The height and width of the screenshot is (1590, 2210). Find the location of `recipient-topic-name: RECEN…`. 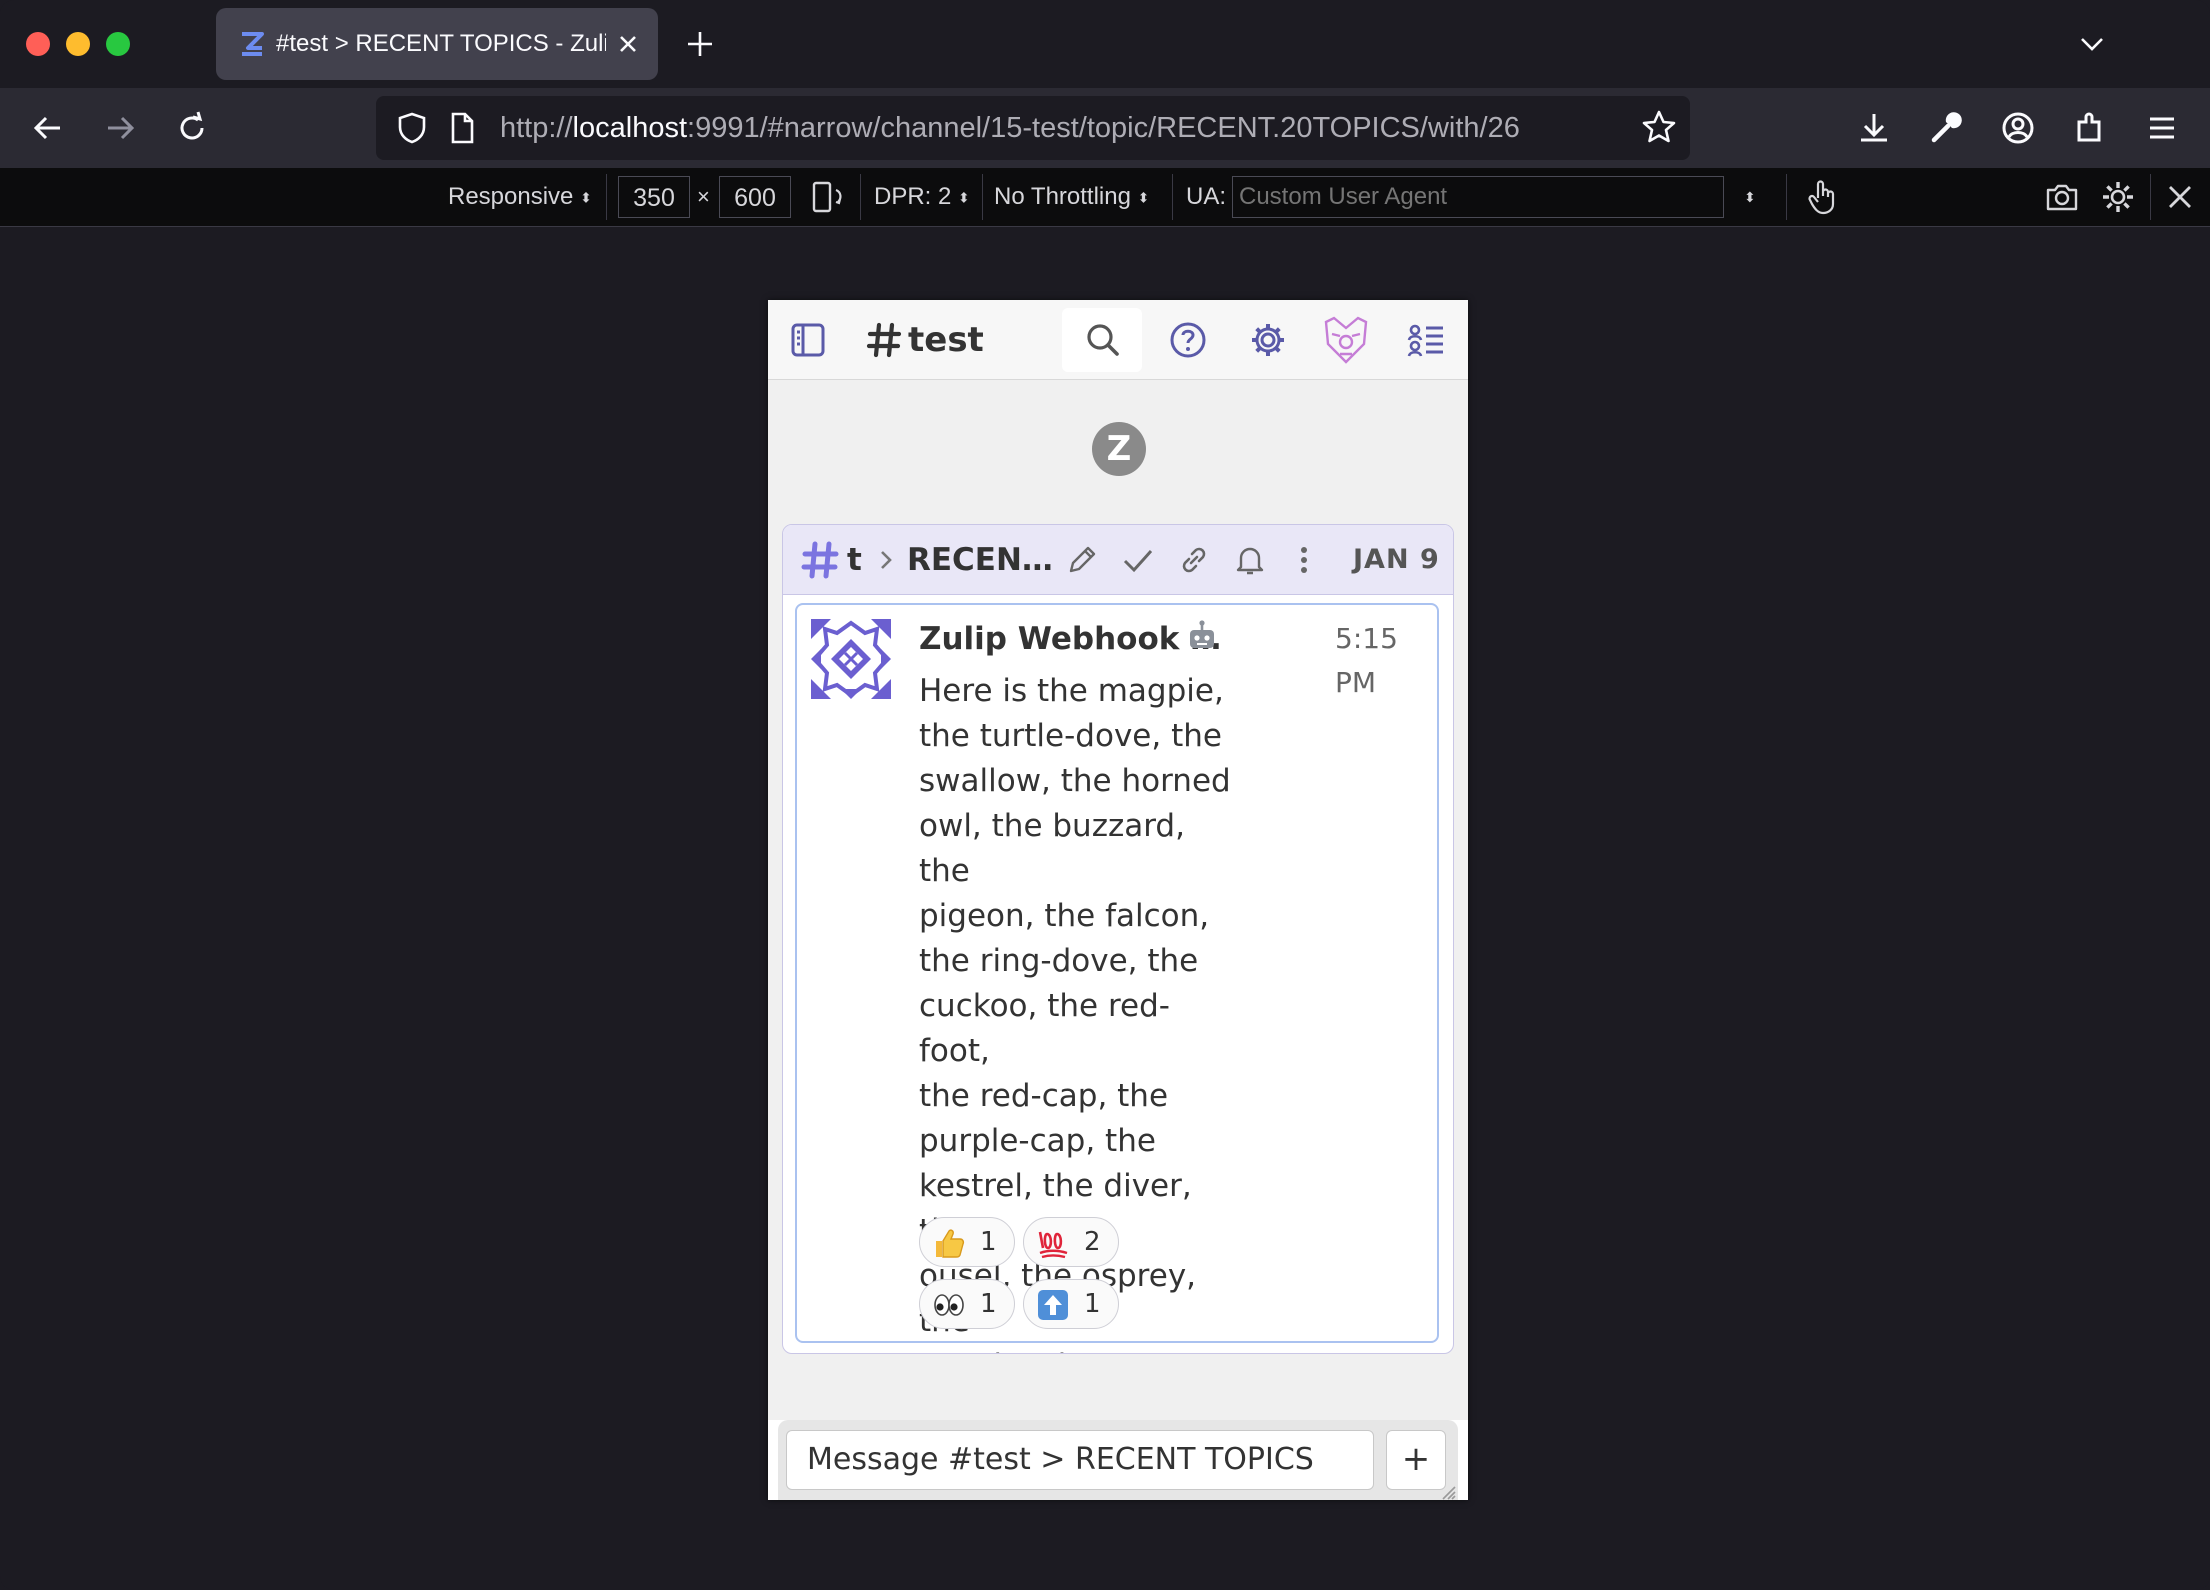

recipient-topic-name: RECEN… is located at coordinates (980, 560).